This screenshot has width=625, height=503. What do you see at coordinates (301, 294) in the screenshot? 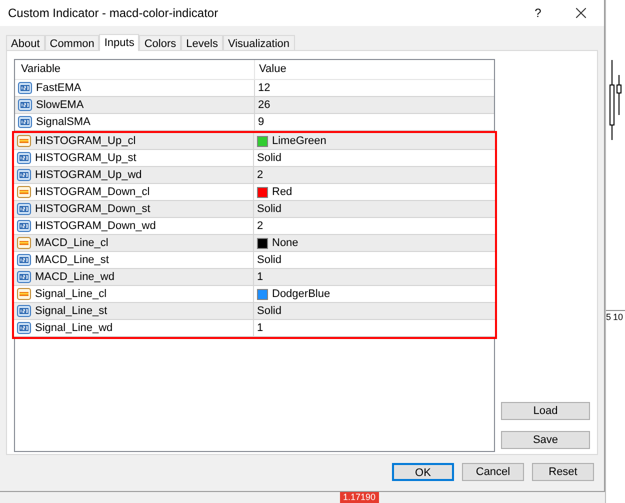
I see `value-text: DodgerBlue` at bounding box center [301, 294].